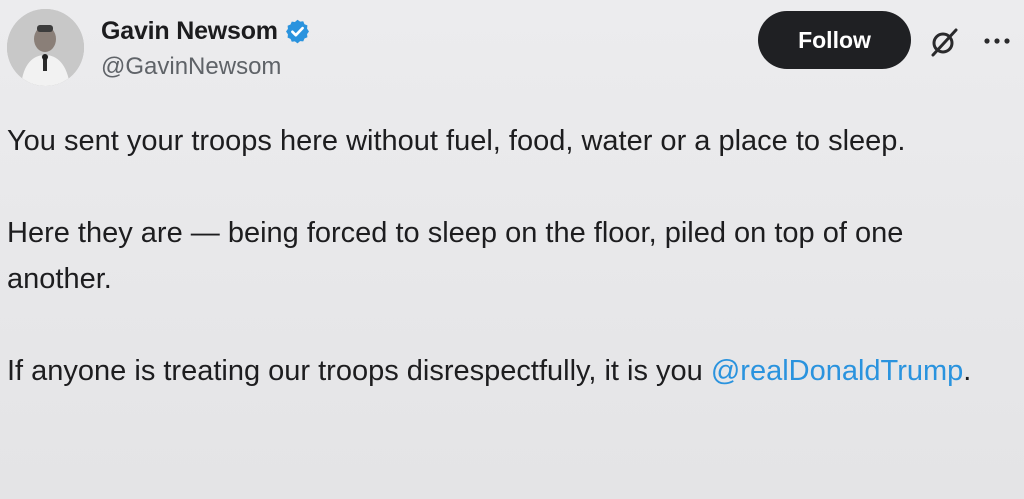 This screenshot has height=499, width=1024. What do you see at coordinates (967, 371) in the screenshot?
I see `tweet-paragraph-3-end: .` at bounding box center [967, 371].